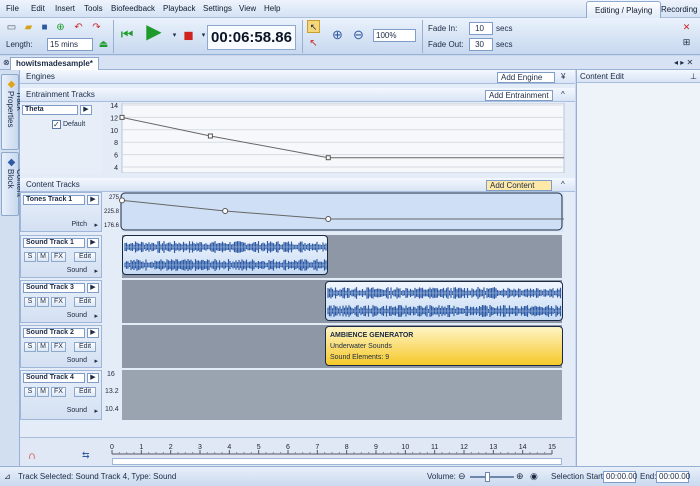 The image size is (700, 486). What do you see at coordinates (50, 110) in the screenshot?
I see `entrainment-track-name: Theta` at bounding box center [50, 110].